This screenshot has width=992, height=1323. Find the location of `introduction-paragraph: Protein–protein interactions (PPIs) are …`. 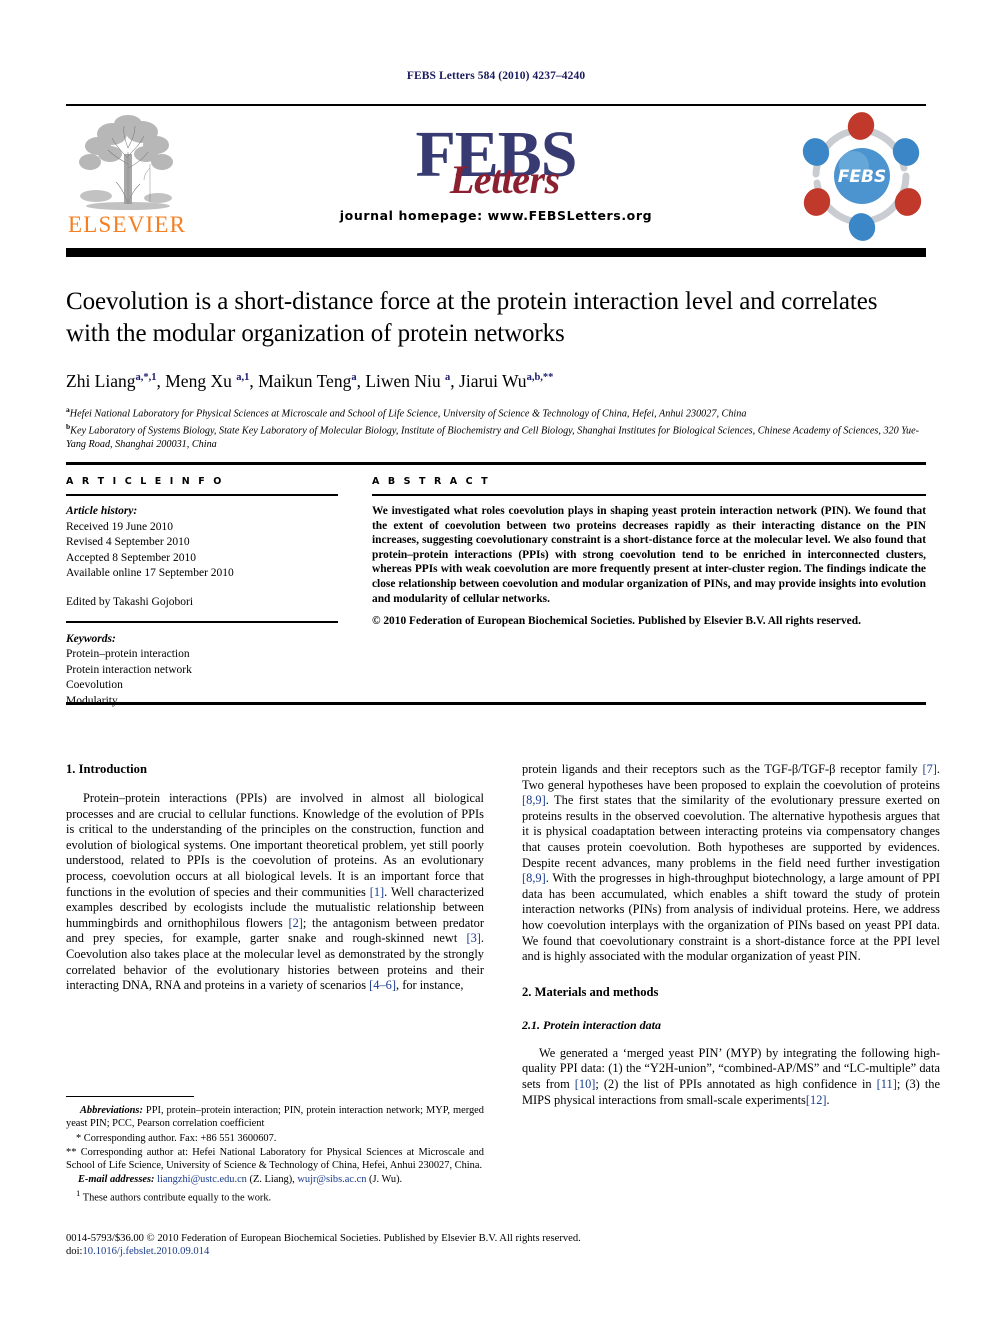

introduction-paragraph: Protein–protein interactions (PPIs) are … is located at coordinates (275, 892).